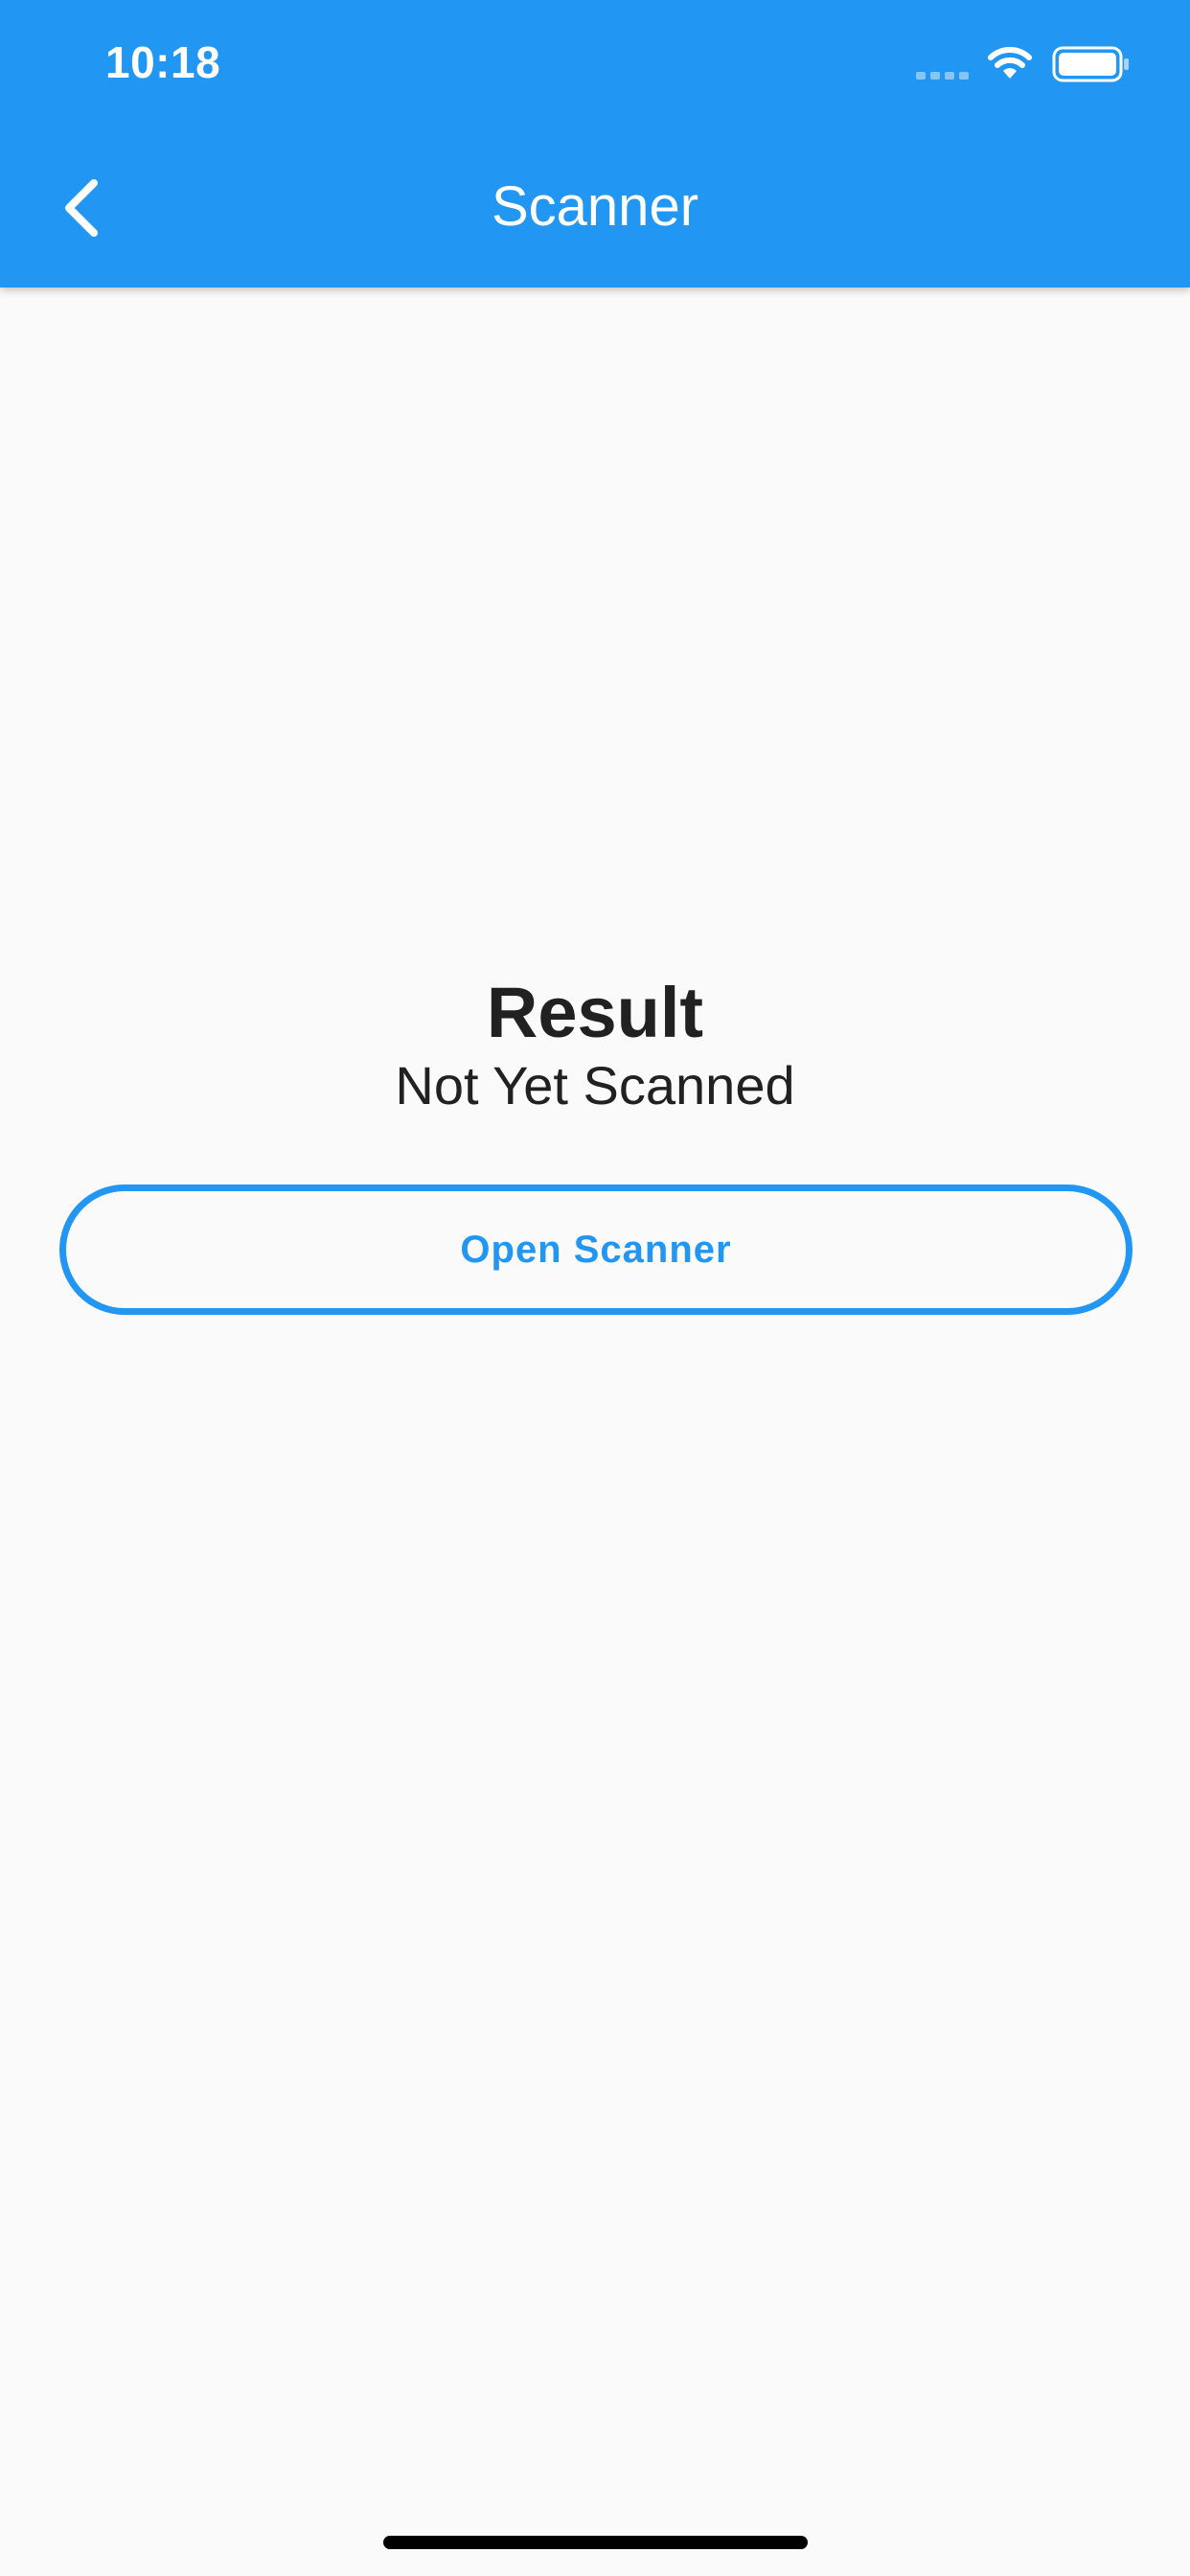 This screenshot has width=1190, height=2576. What do you see at coordinates (595, 1085) in the screenshot?
I see `result-value: Not Yet Scanned` at bounding box center [595, 1085].